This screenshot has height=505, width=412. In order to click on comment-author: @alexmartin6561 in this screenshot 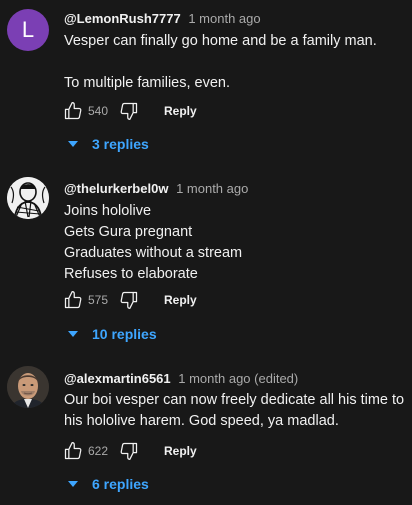, I will do `click(117, 378)`.